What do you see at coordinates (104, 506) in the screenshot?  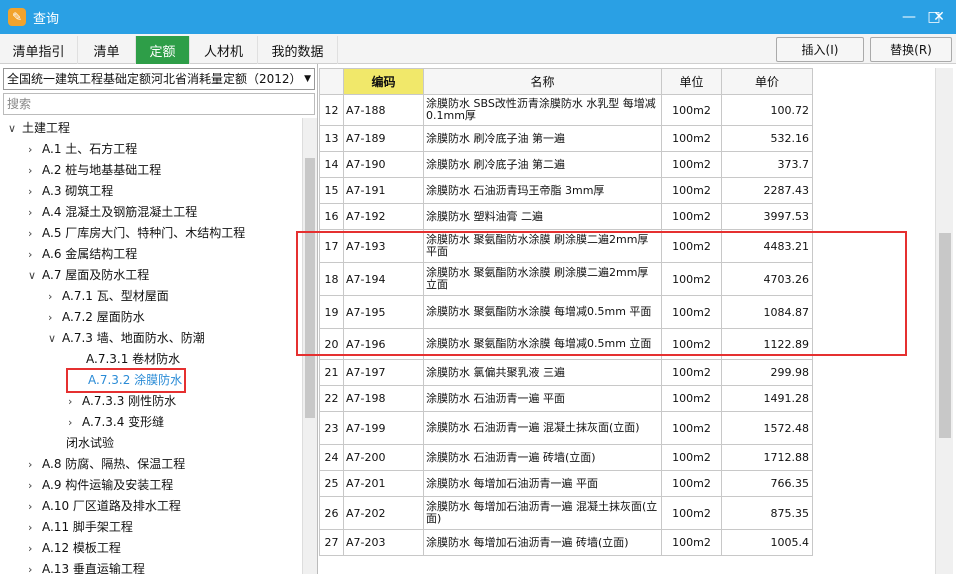 I see `tree-node: › A.10 厂区道路及排水工程` at bounding box center [104, 506].